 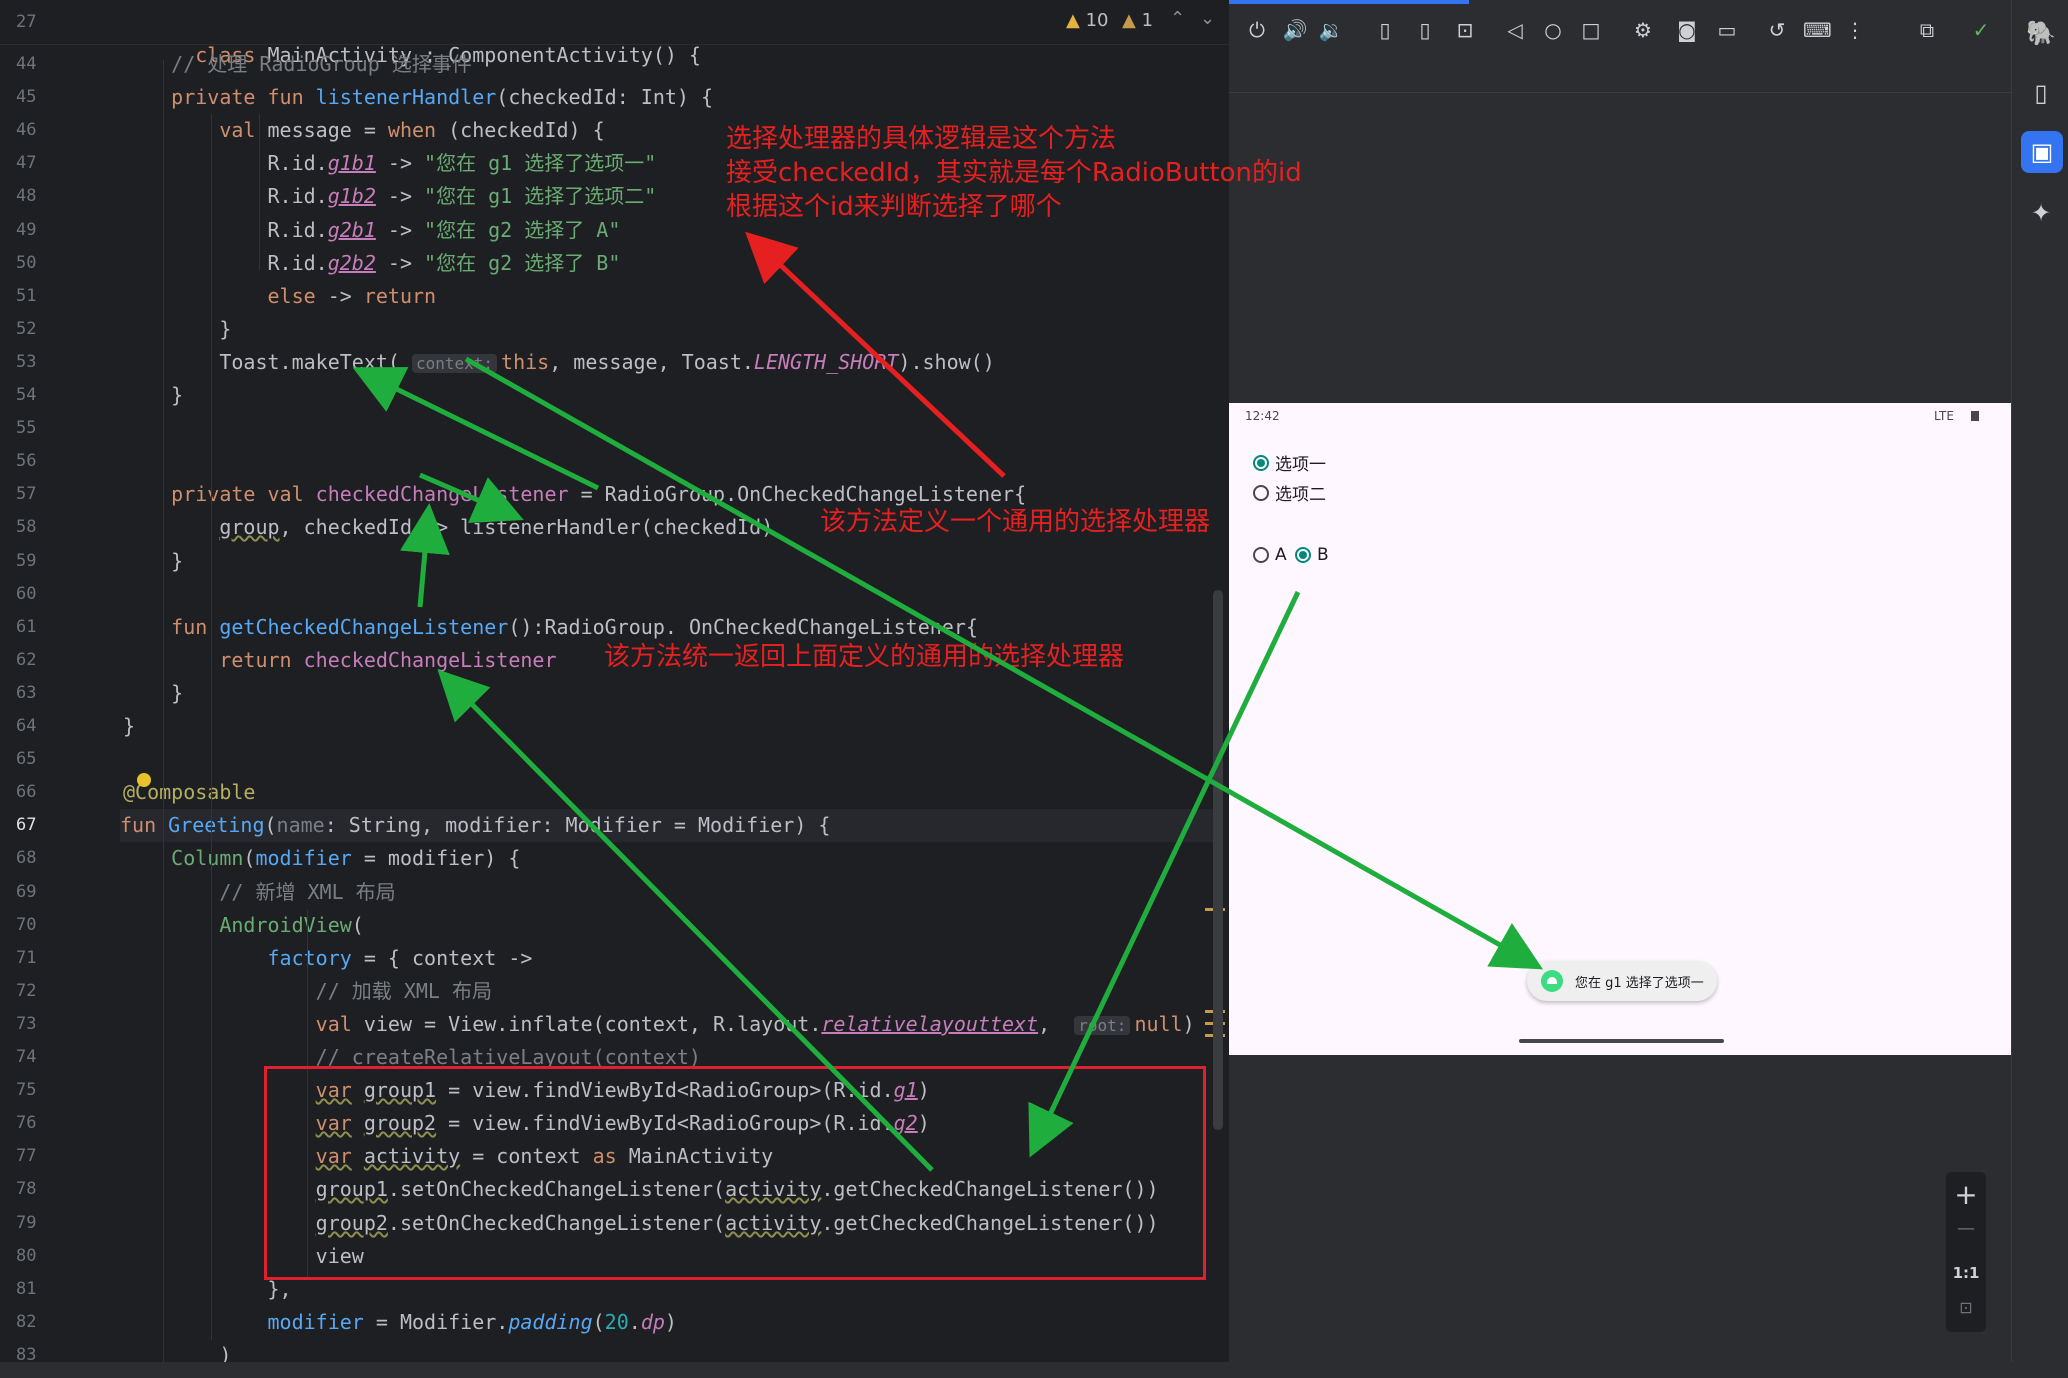 I want to click on line-number: 78, so click(x=26, y=1189).